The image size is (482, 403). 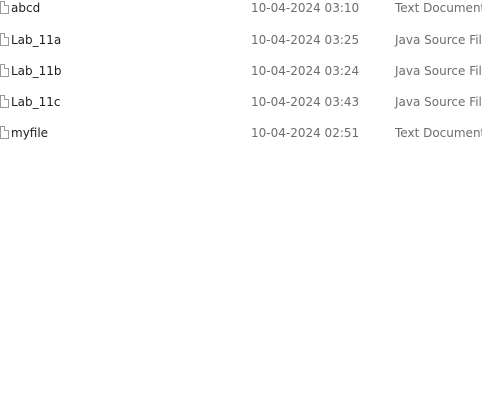 What do you see at coordinates (305, 71) in the screenshot?
I see `file-modified-date: 10-04-2024 03:24` at bounding box center [305, 71].